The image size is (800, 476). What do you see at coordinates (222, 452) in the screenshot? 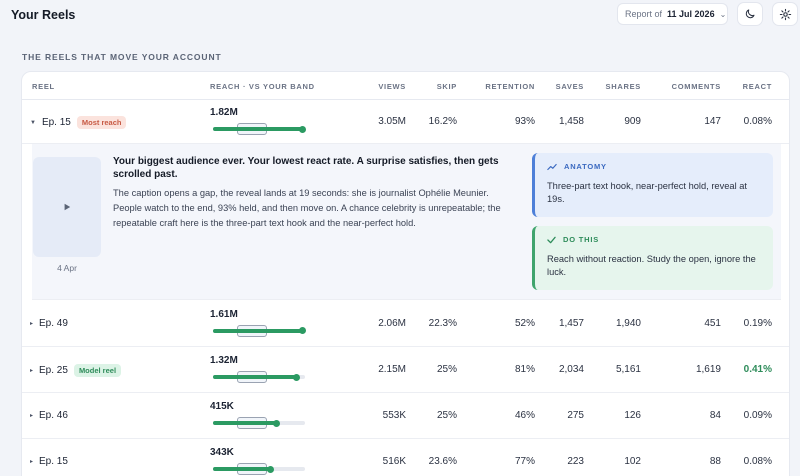
I see `reach-value: 343K` at bounding box center [222, 452].